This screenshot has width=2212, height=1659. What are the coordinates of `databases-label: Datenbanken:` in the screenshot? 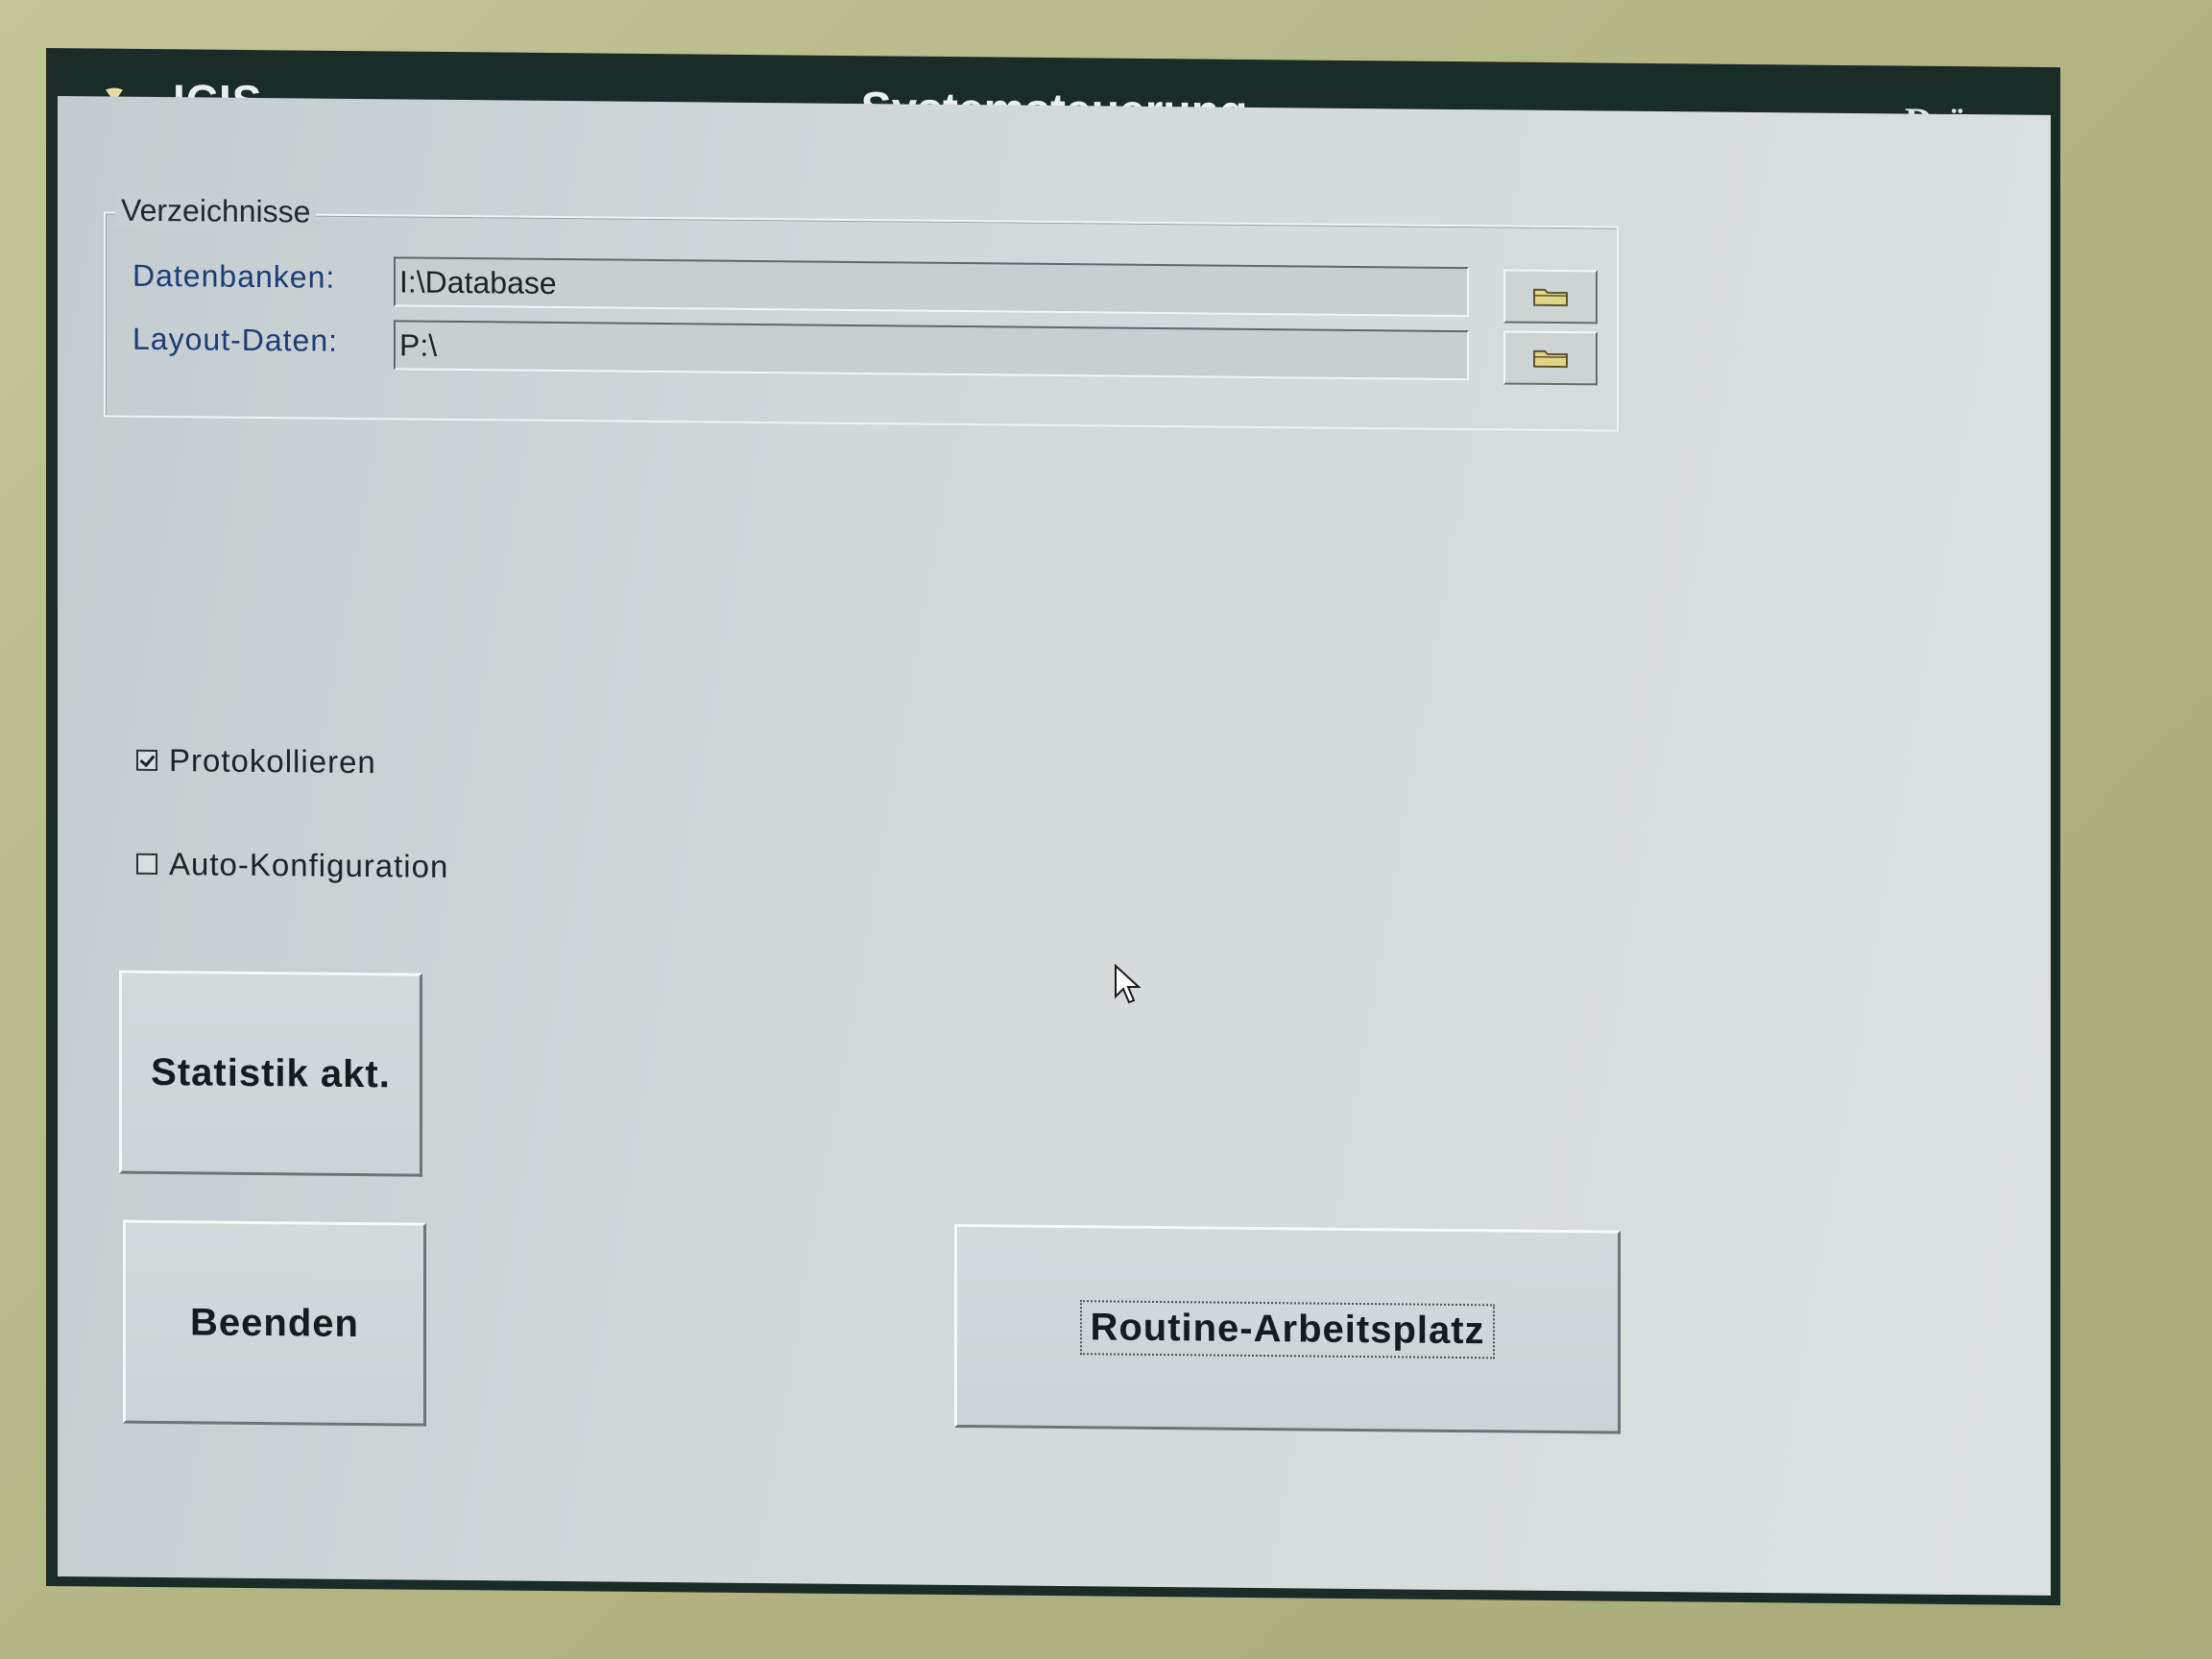 It's located at (234, 276).